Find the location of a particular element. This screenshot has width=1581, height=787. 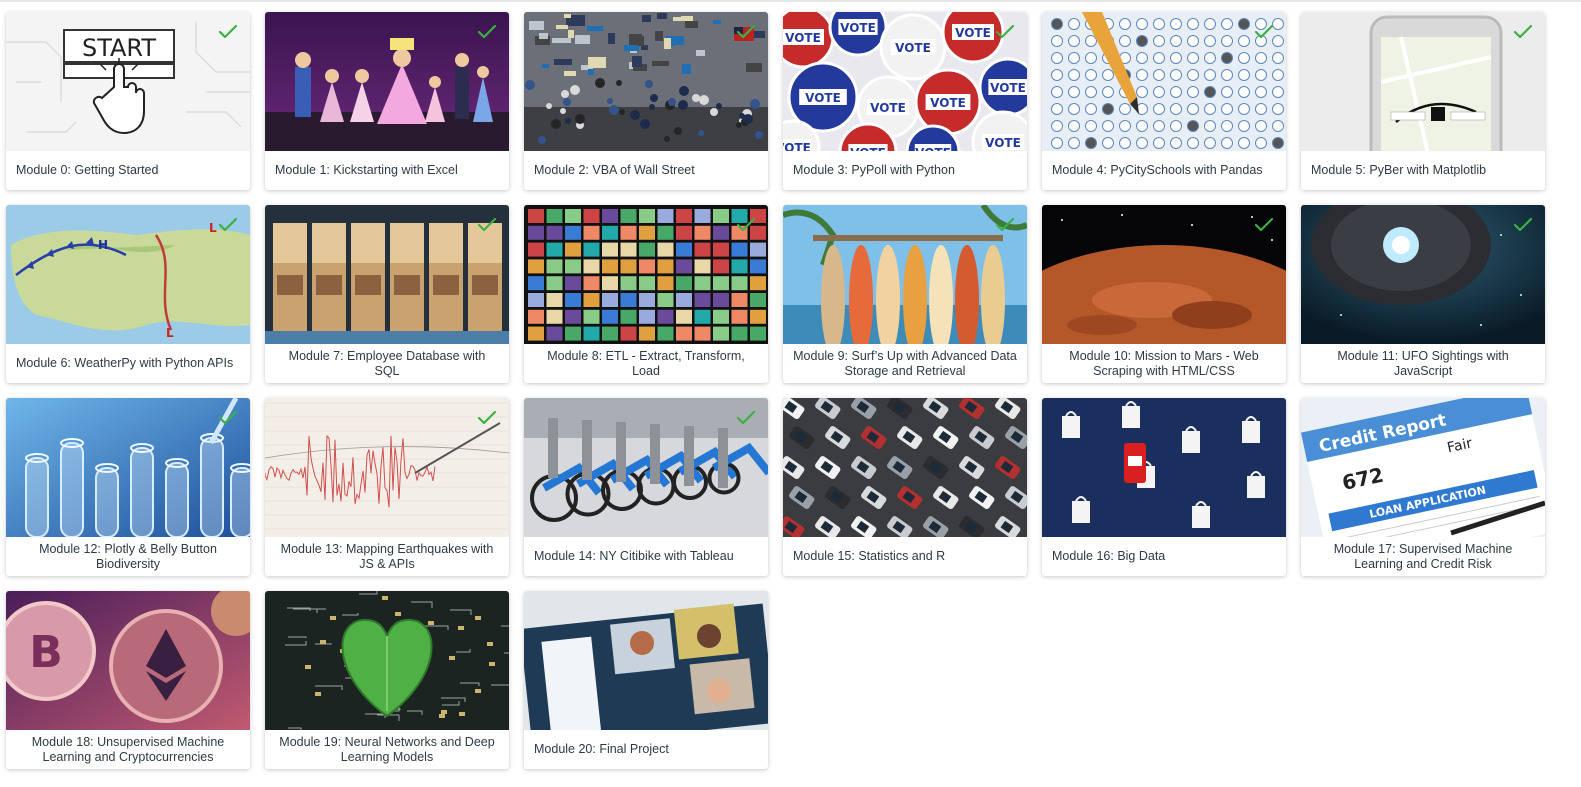

module-title: Module 3: PyPoll with Python is located at coordinates (874, 170).